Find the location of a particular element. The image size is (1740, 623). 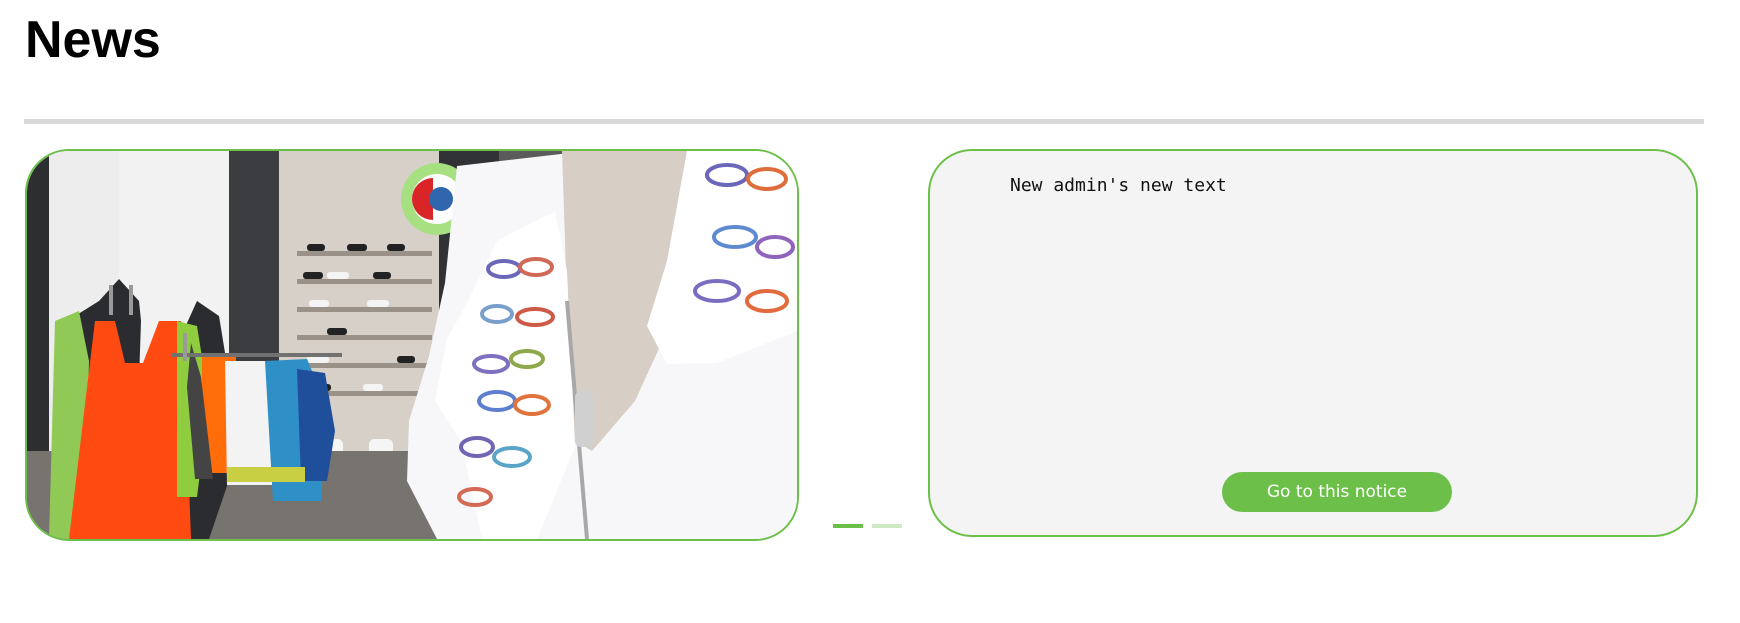

title-divider is located at coordinates (864, 121).